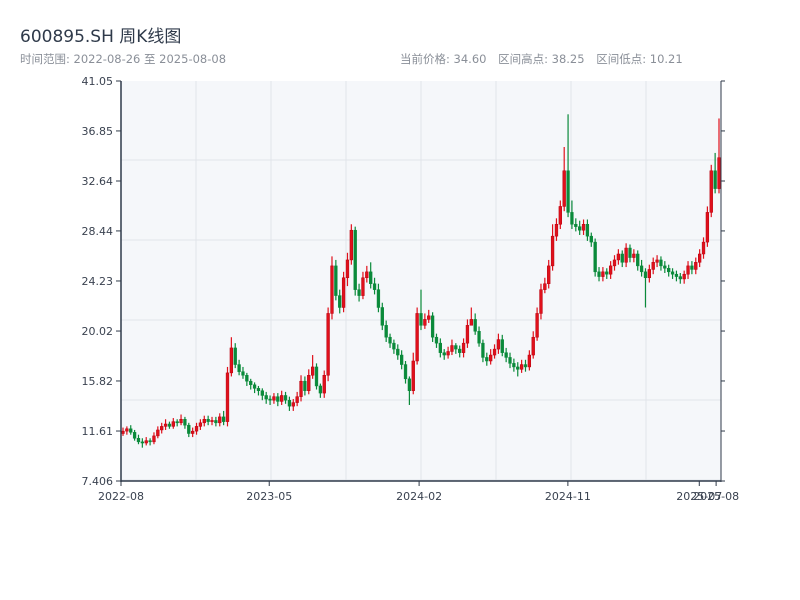  What do you see at coordinates (98, 381) in the screenshot?
I see `y-tick-label: 15.82` at bounding box center [98, 381].